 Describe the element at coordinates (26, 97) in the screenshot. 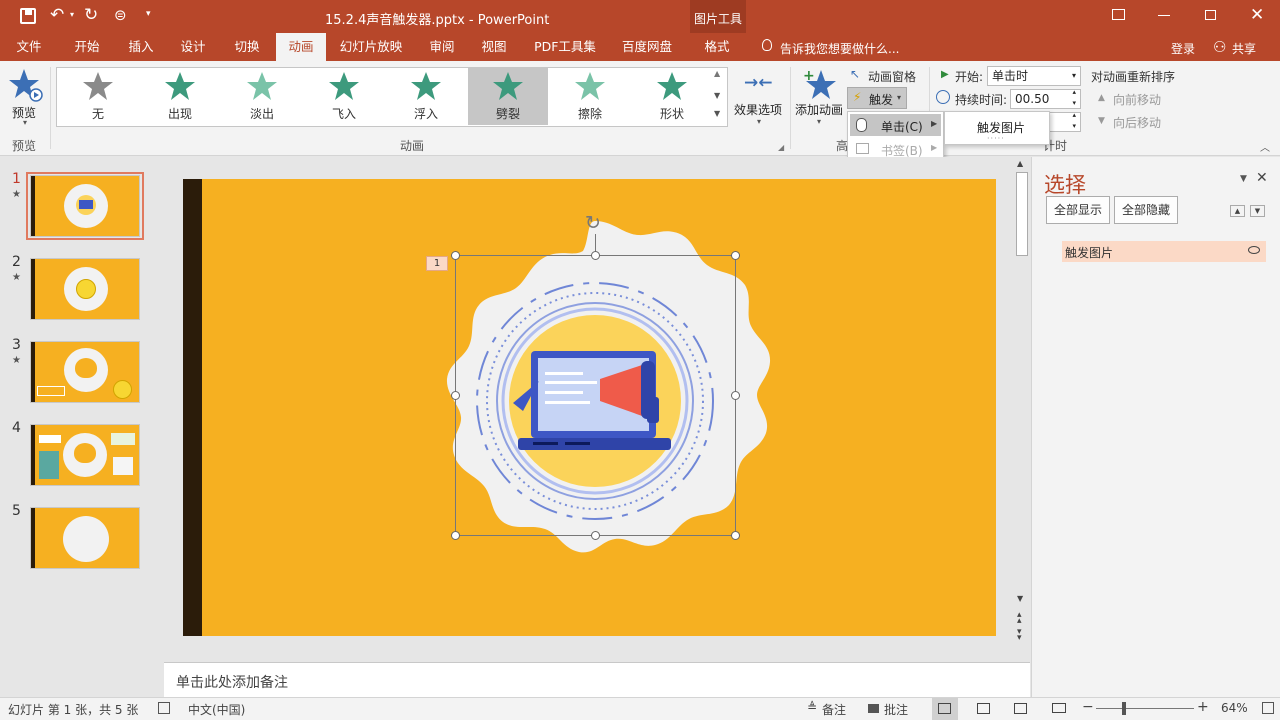

I see `preview-button: 预览 ▾` at that location.